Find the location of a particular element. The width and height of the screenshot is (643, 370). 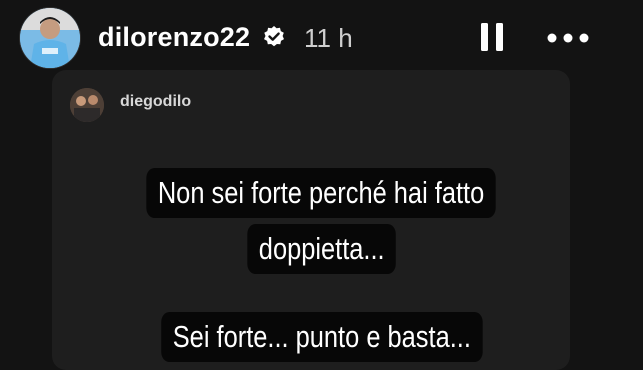

shared-post-avatar is located at coordinates (87, 105).